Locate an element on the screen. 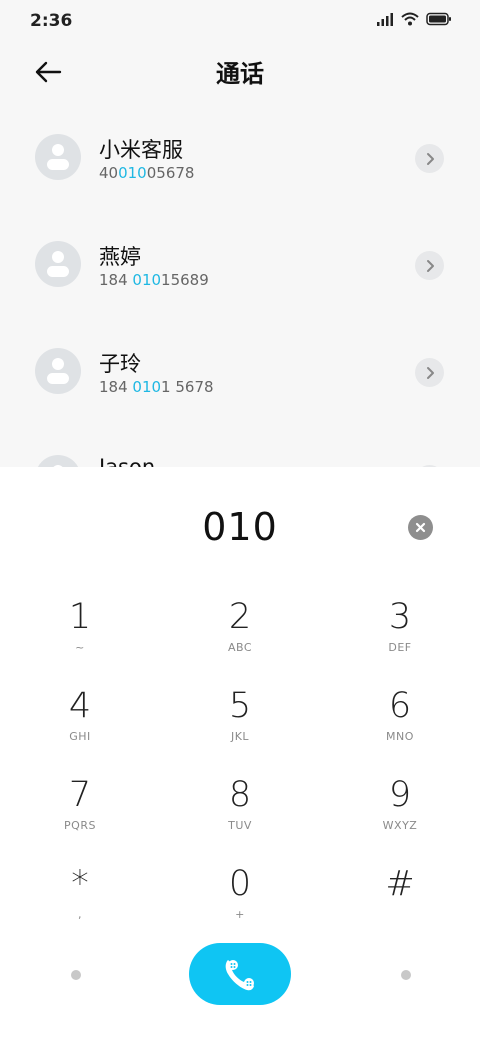 Image resolution: width=480 pixels, height=1040 pixels. contact-number: 4001005678 is located at coordinates (147, 173).